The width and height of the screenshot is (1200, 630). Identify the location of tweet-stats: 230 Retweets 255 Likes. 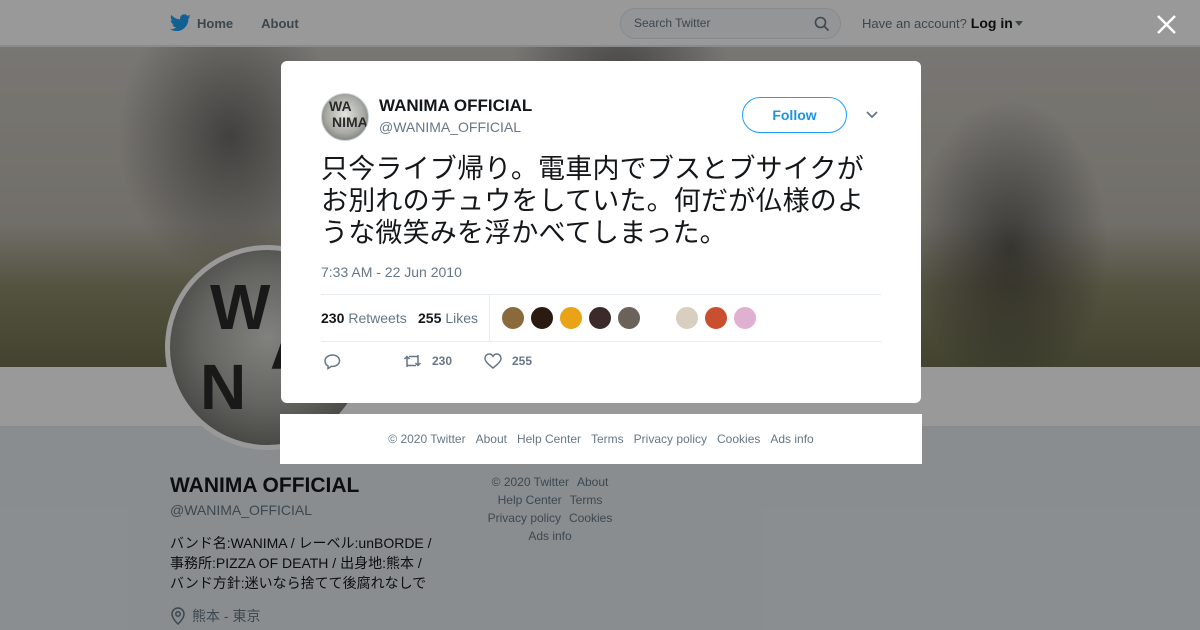
(601, 318).